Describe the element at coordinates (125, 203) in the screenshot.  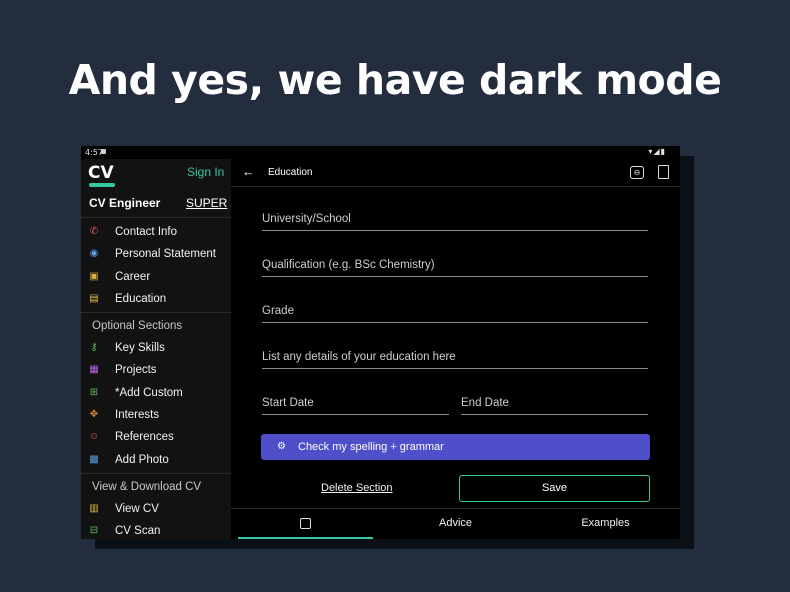
I see `app-name: CV Engineer` at that location.